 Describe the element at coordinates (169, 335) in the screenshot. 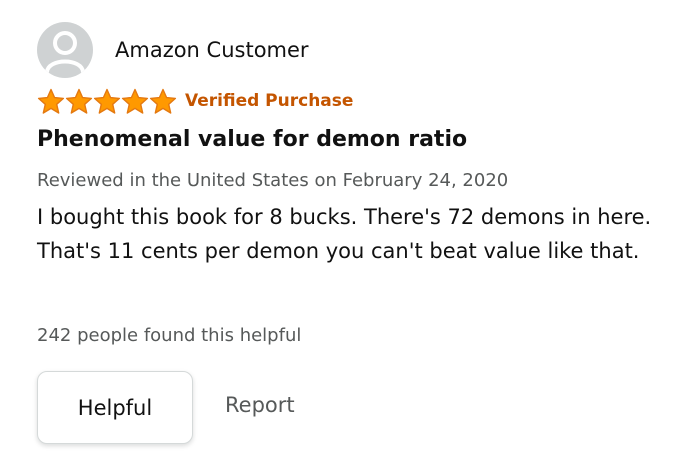

I see `helpful-count: 242 people found this helpful` at that location.